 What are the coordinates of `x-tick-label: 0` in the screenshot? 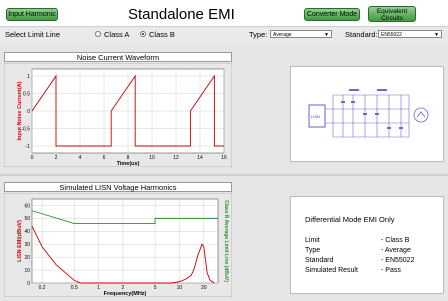 It's located at (32, 158).